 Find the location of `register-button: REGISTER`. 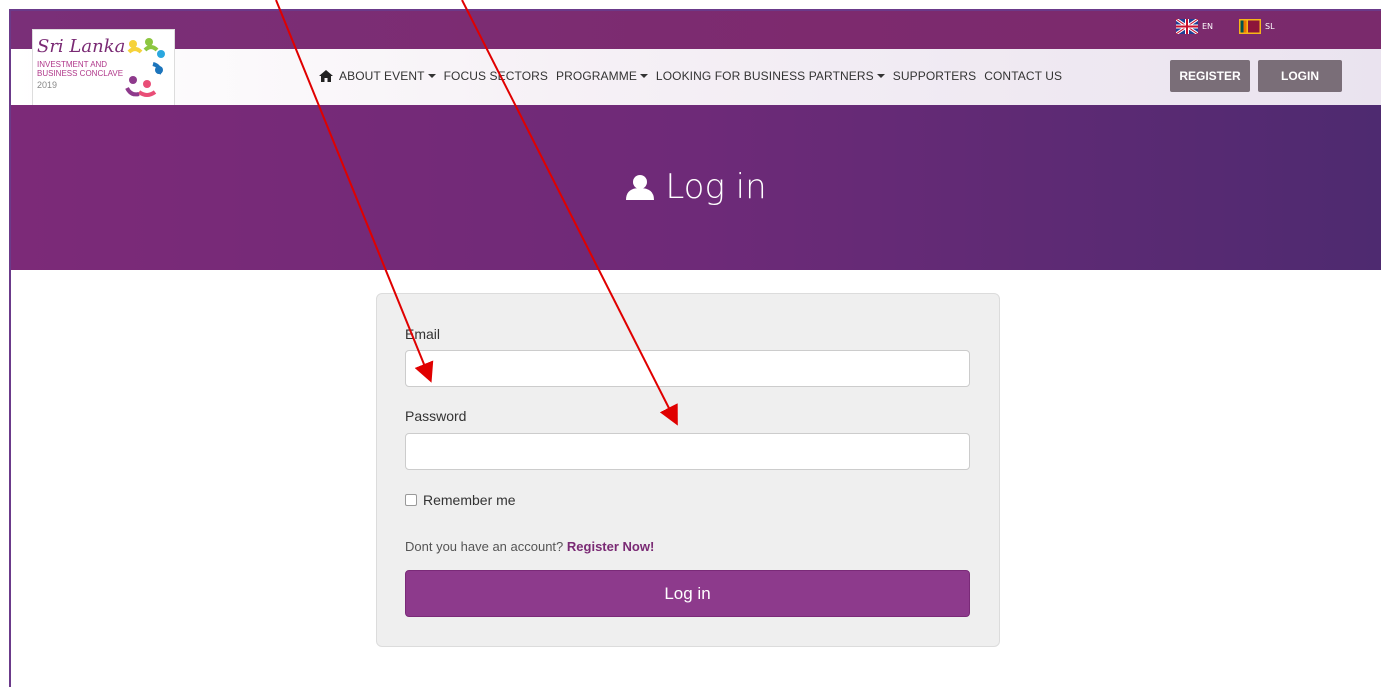

register-button: REGISTER is located at coordinates (1210, 76).